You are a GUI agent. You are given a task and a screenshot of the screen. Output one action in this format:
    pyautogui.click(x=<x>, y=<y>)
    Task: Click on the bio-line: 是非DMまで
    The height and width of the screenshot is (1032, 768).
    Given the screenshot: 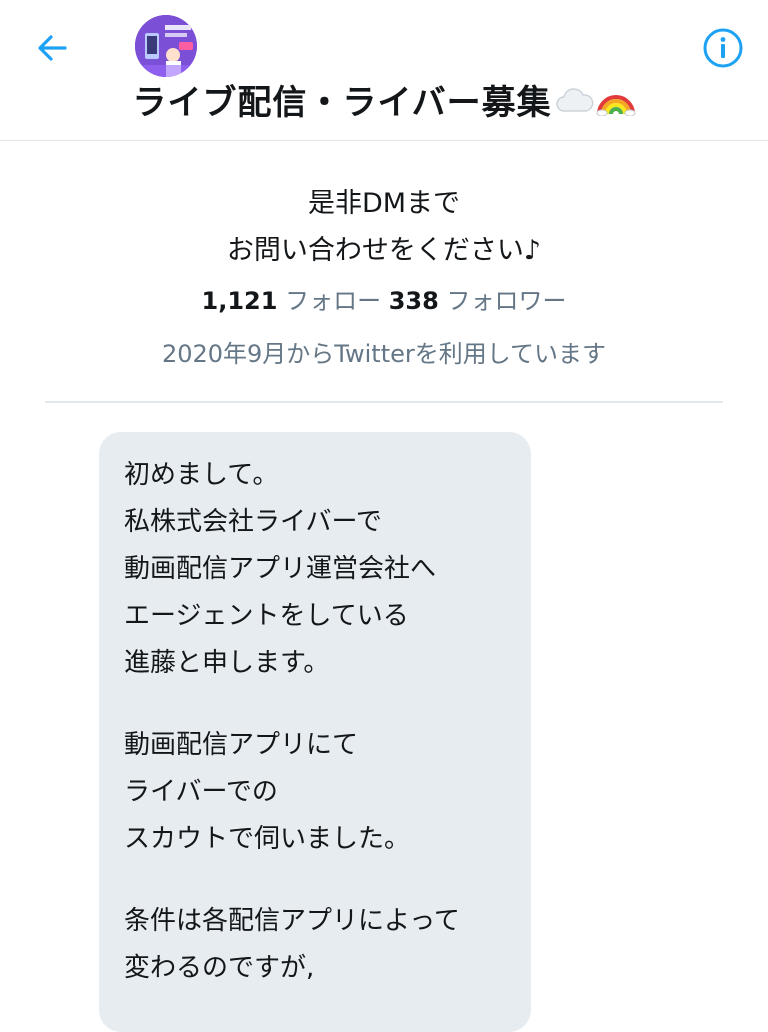 What is the action you would take?
    pyautogui.click(x=384, y=203)
    